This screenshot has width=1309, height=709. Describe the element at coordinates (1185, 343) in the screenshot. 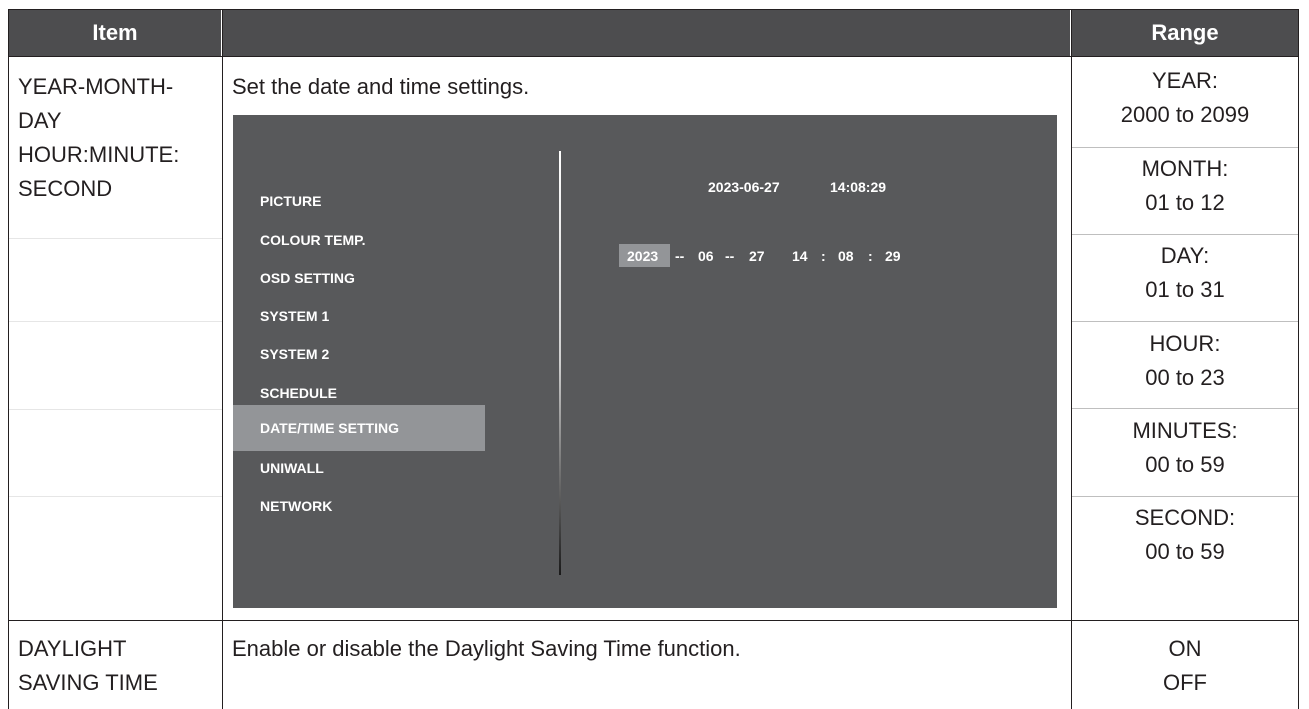

I see `range-label: HOUR:` at that location.